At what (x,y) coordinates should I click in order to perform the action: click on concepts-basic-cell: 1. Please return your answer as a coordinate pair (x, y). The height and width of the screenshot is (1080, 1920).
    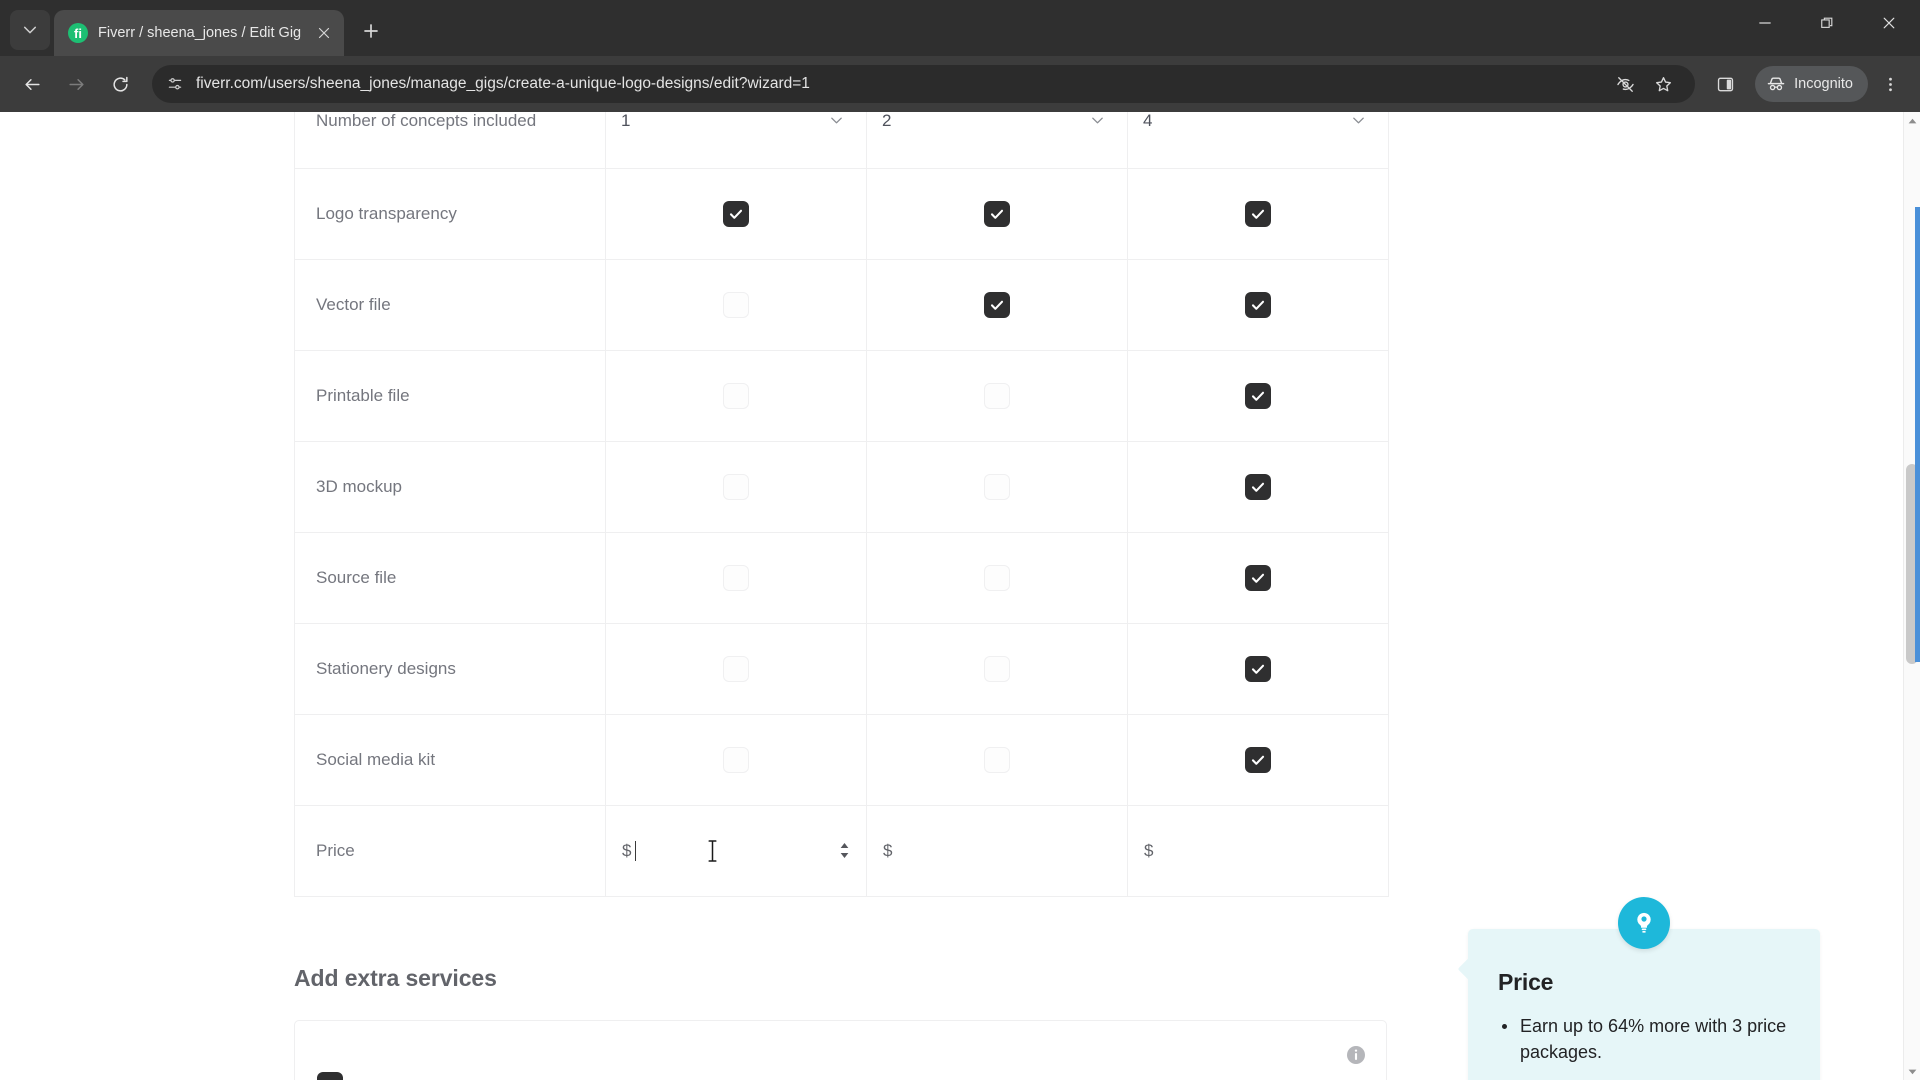
    Looking at the image, I should click on (736, 140).